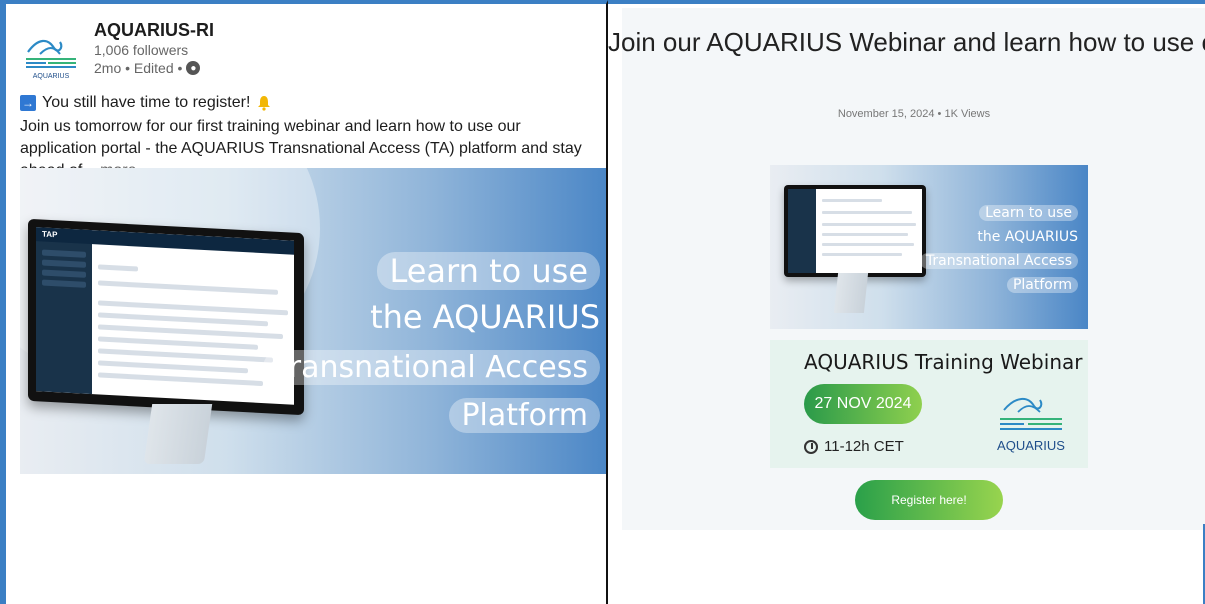 The width and height of the screenshot is (1205, 604). Describe the element at coordinates (193, 68) in the screenshot. I see `globe-icon: ●` at that location.